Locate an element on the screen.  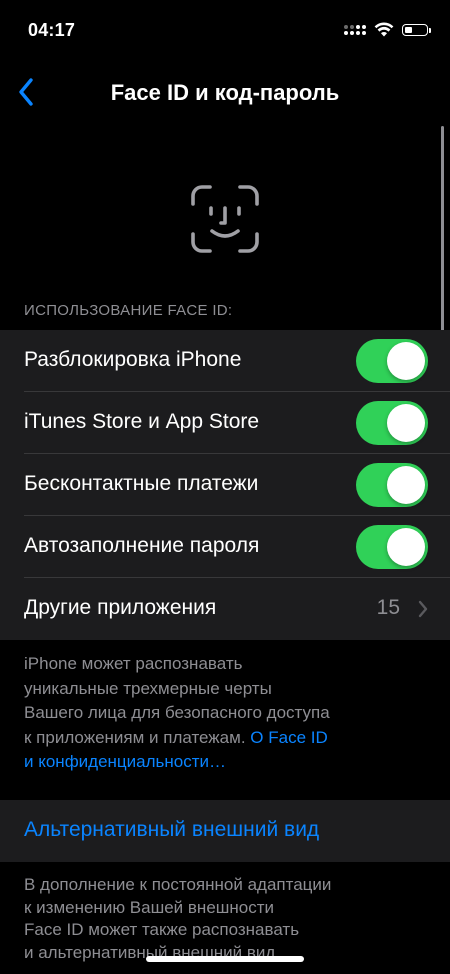
row-label: Разблокировка iPhone is located at coordinates (133, 359).